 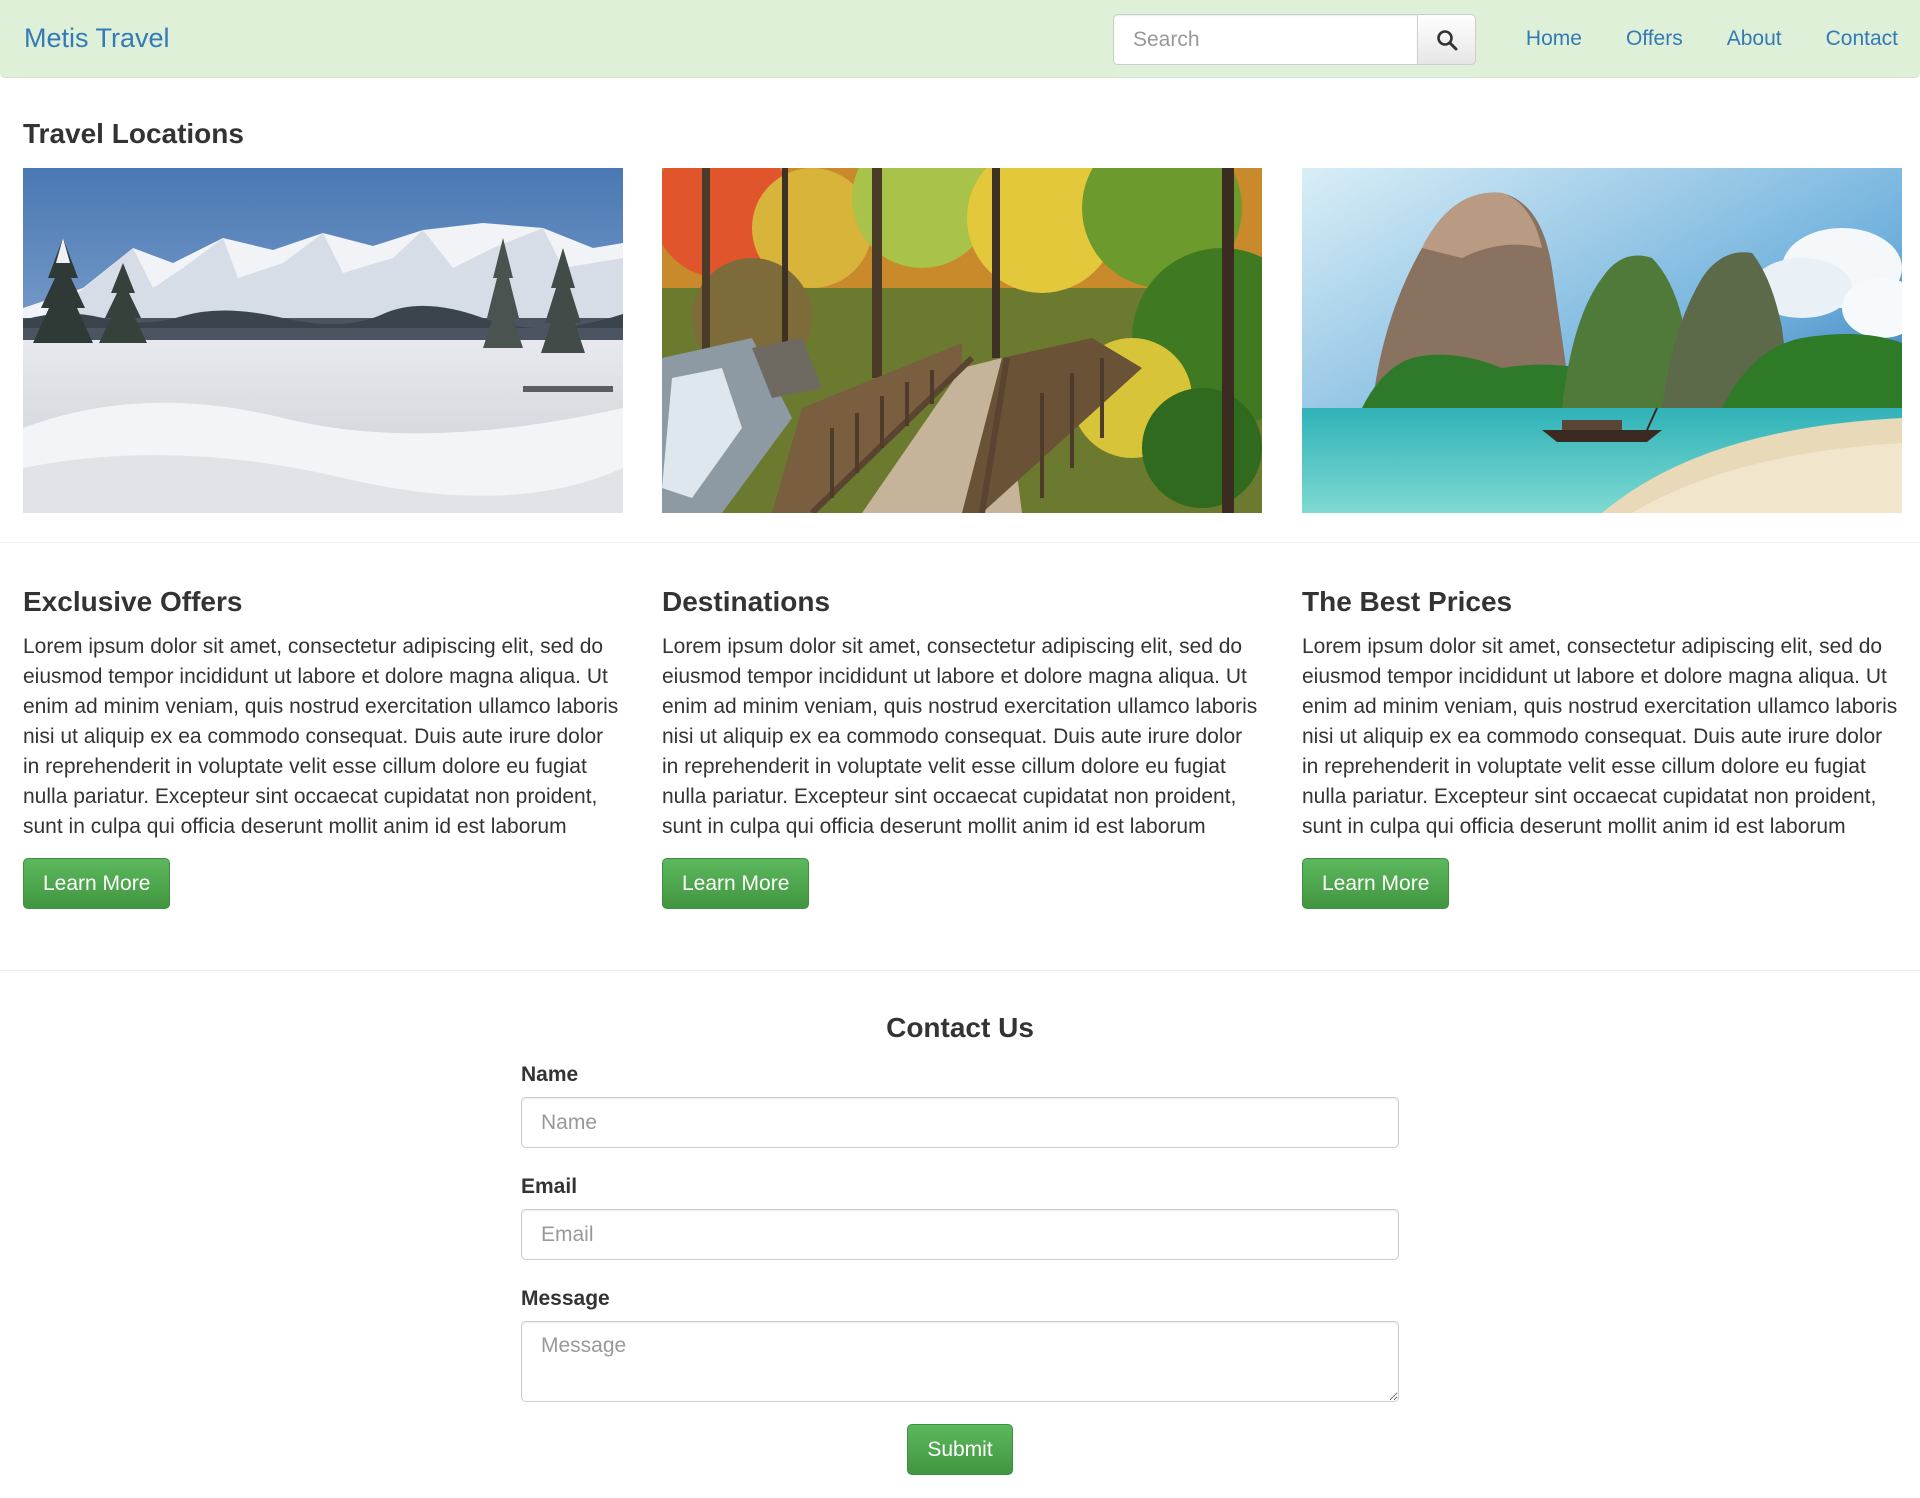 What do you see at coordinates (1654, 39) in the screenshot?
I see `nav-link-offers: Offers` at bounding box center [1654, 39].